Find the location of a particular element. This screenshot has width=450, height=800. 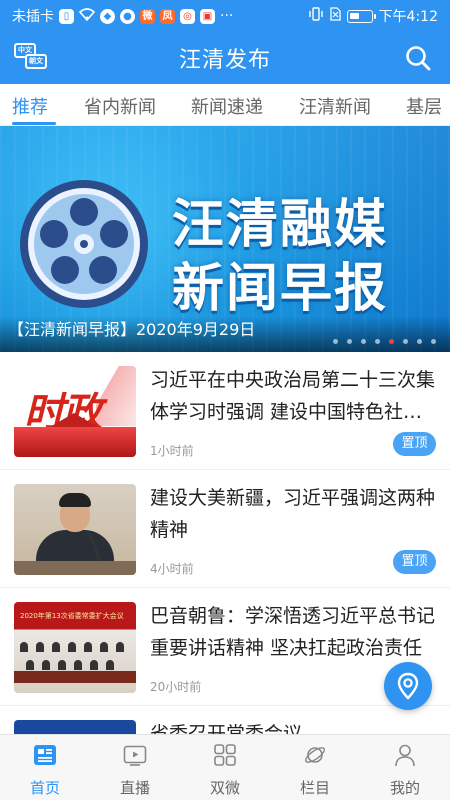

great-hall-illustration is located at coordinates (75, 442).